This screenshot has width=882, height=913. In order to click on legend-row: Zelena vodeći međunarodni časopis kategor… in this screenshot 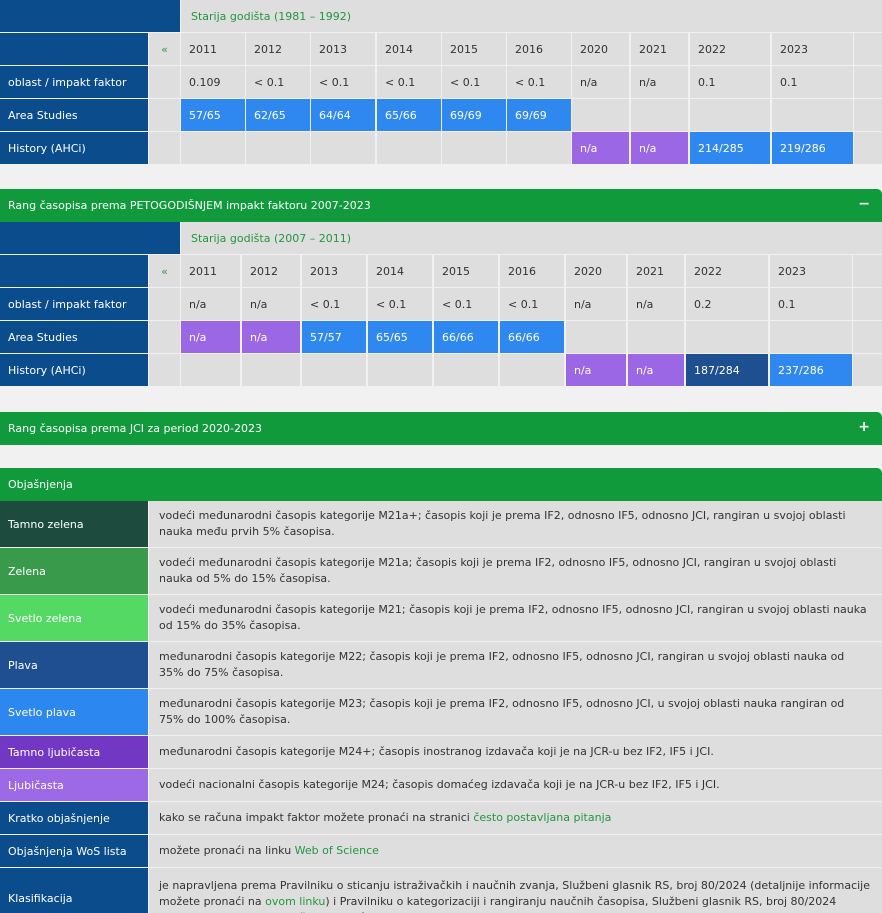, I will do `click(441, 571)`.